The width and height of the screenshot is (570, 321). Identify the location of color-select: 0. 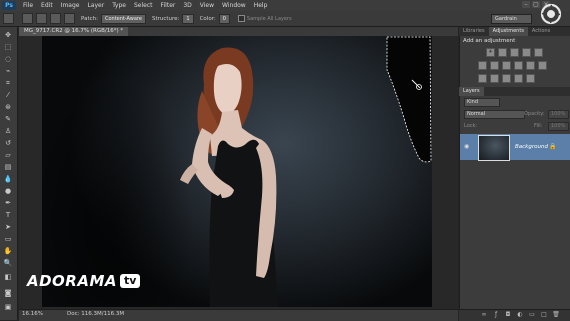
(224, 18).